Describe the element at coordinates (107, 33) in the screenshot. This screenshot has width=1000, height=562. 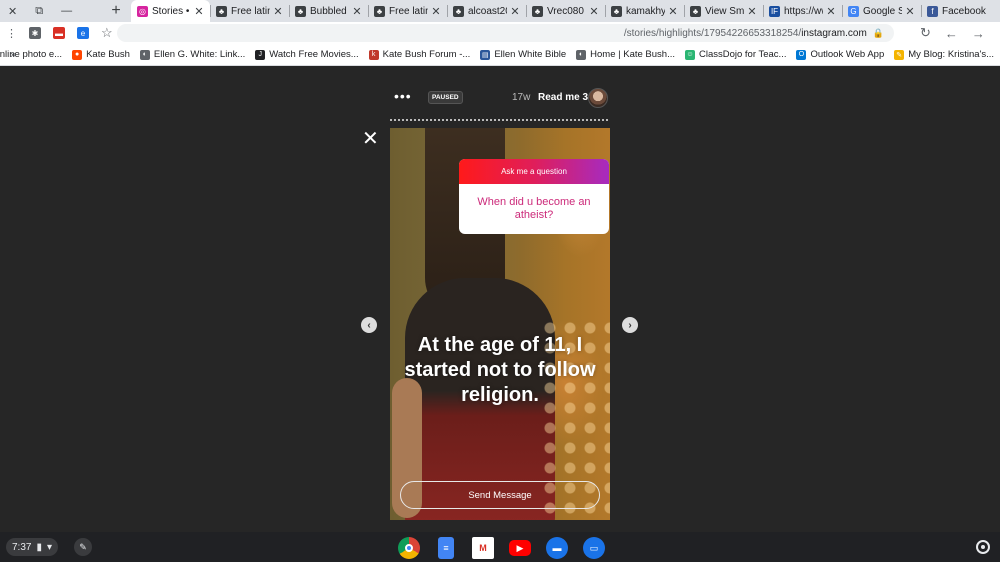
I see `star-bookmark-icon: ☆` at that location.